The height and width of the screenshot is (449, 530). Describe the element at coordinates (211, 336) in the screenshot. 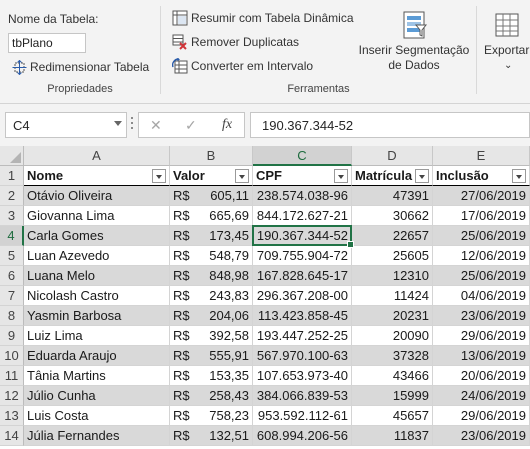

I see `table-cell: R$ 392,58` at that location.